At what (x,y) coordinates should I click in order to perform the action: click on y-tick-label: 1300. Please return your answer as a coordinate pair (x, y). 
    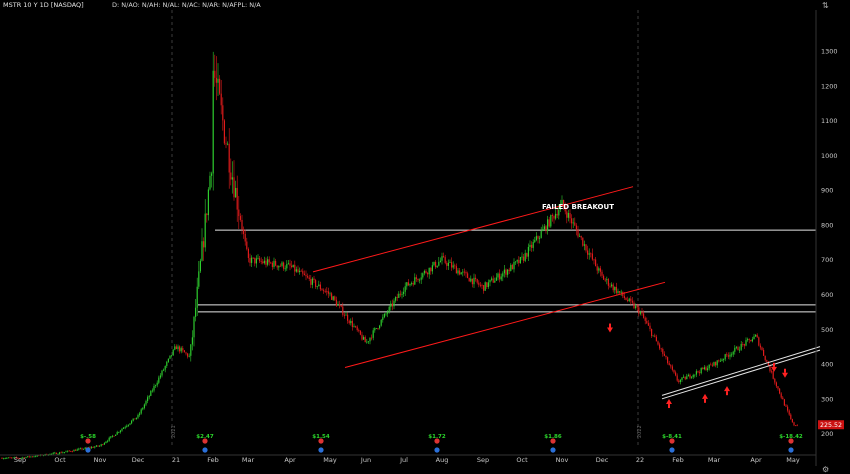
    Looking at the image, I should click on (829, 52).